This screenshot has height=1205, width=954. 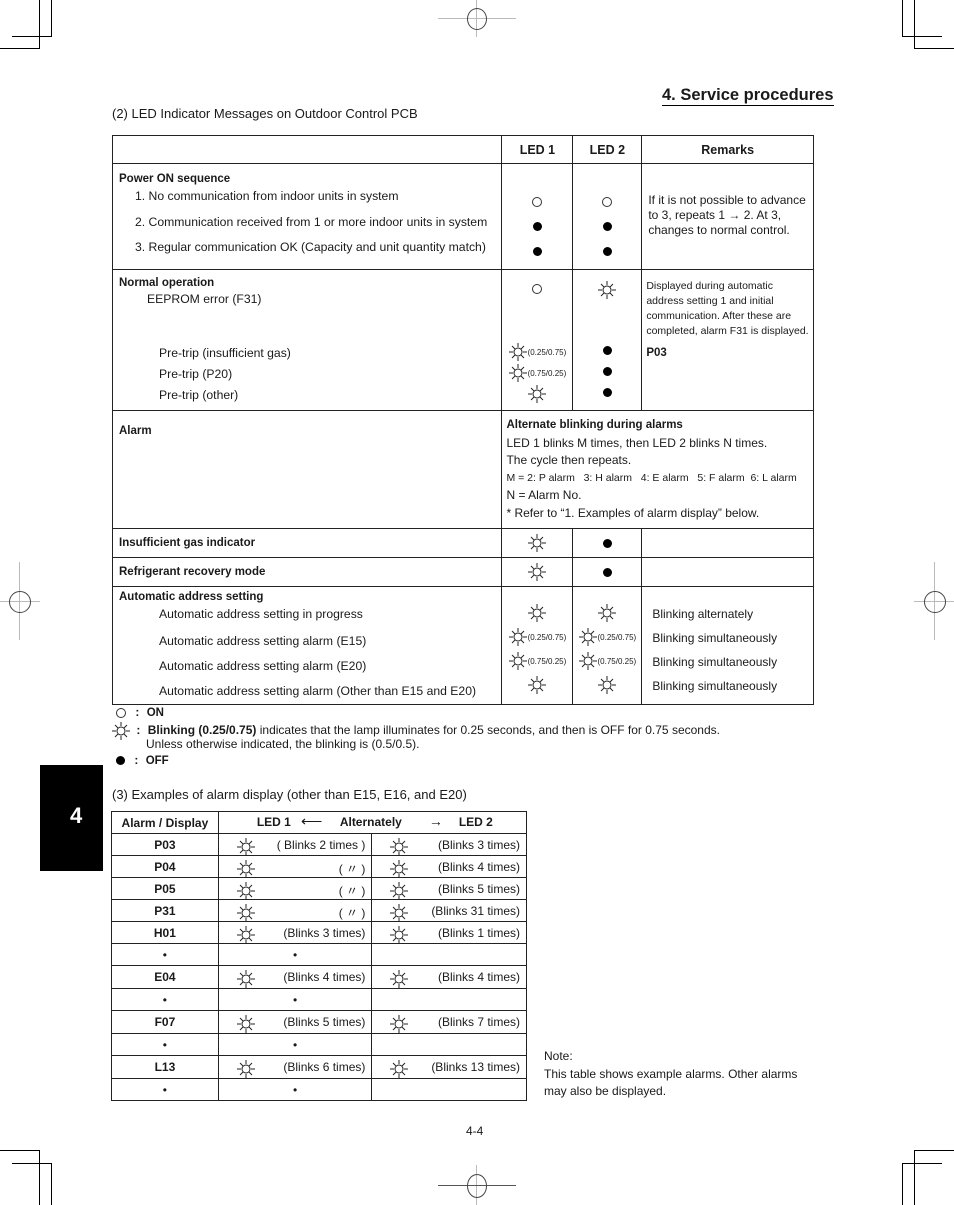 What do you see at coordinates (449, 888) in the screenshot?
I see `led2-cell: (Blinks 5 times)` at bounding box center [449, 888].